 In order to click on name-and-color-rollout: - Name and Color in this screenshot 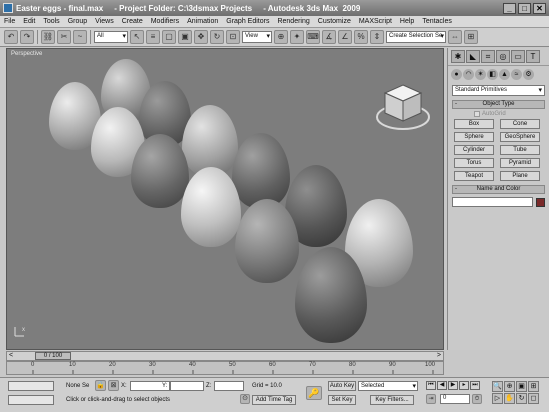, I will do `click(498, 189)`.